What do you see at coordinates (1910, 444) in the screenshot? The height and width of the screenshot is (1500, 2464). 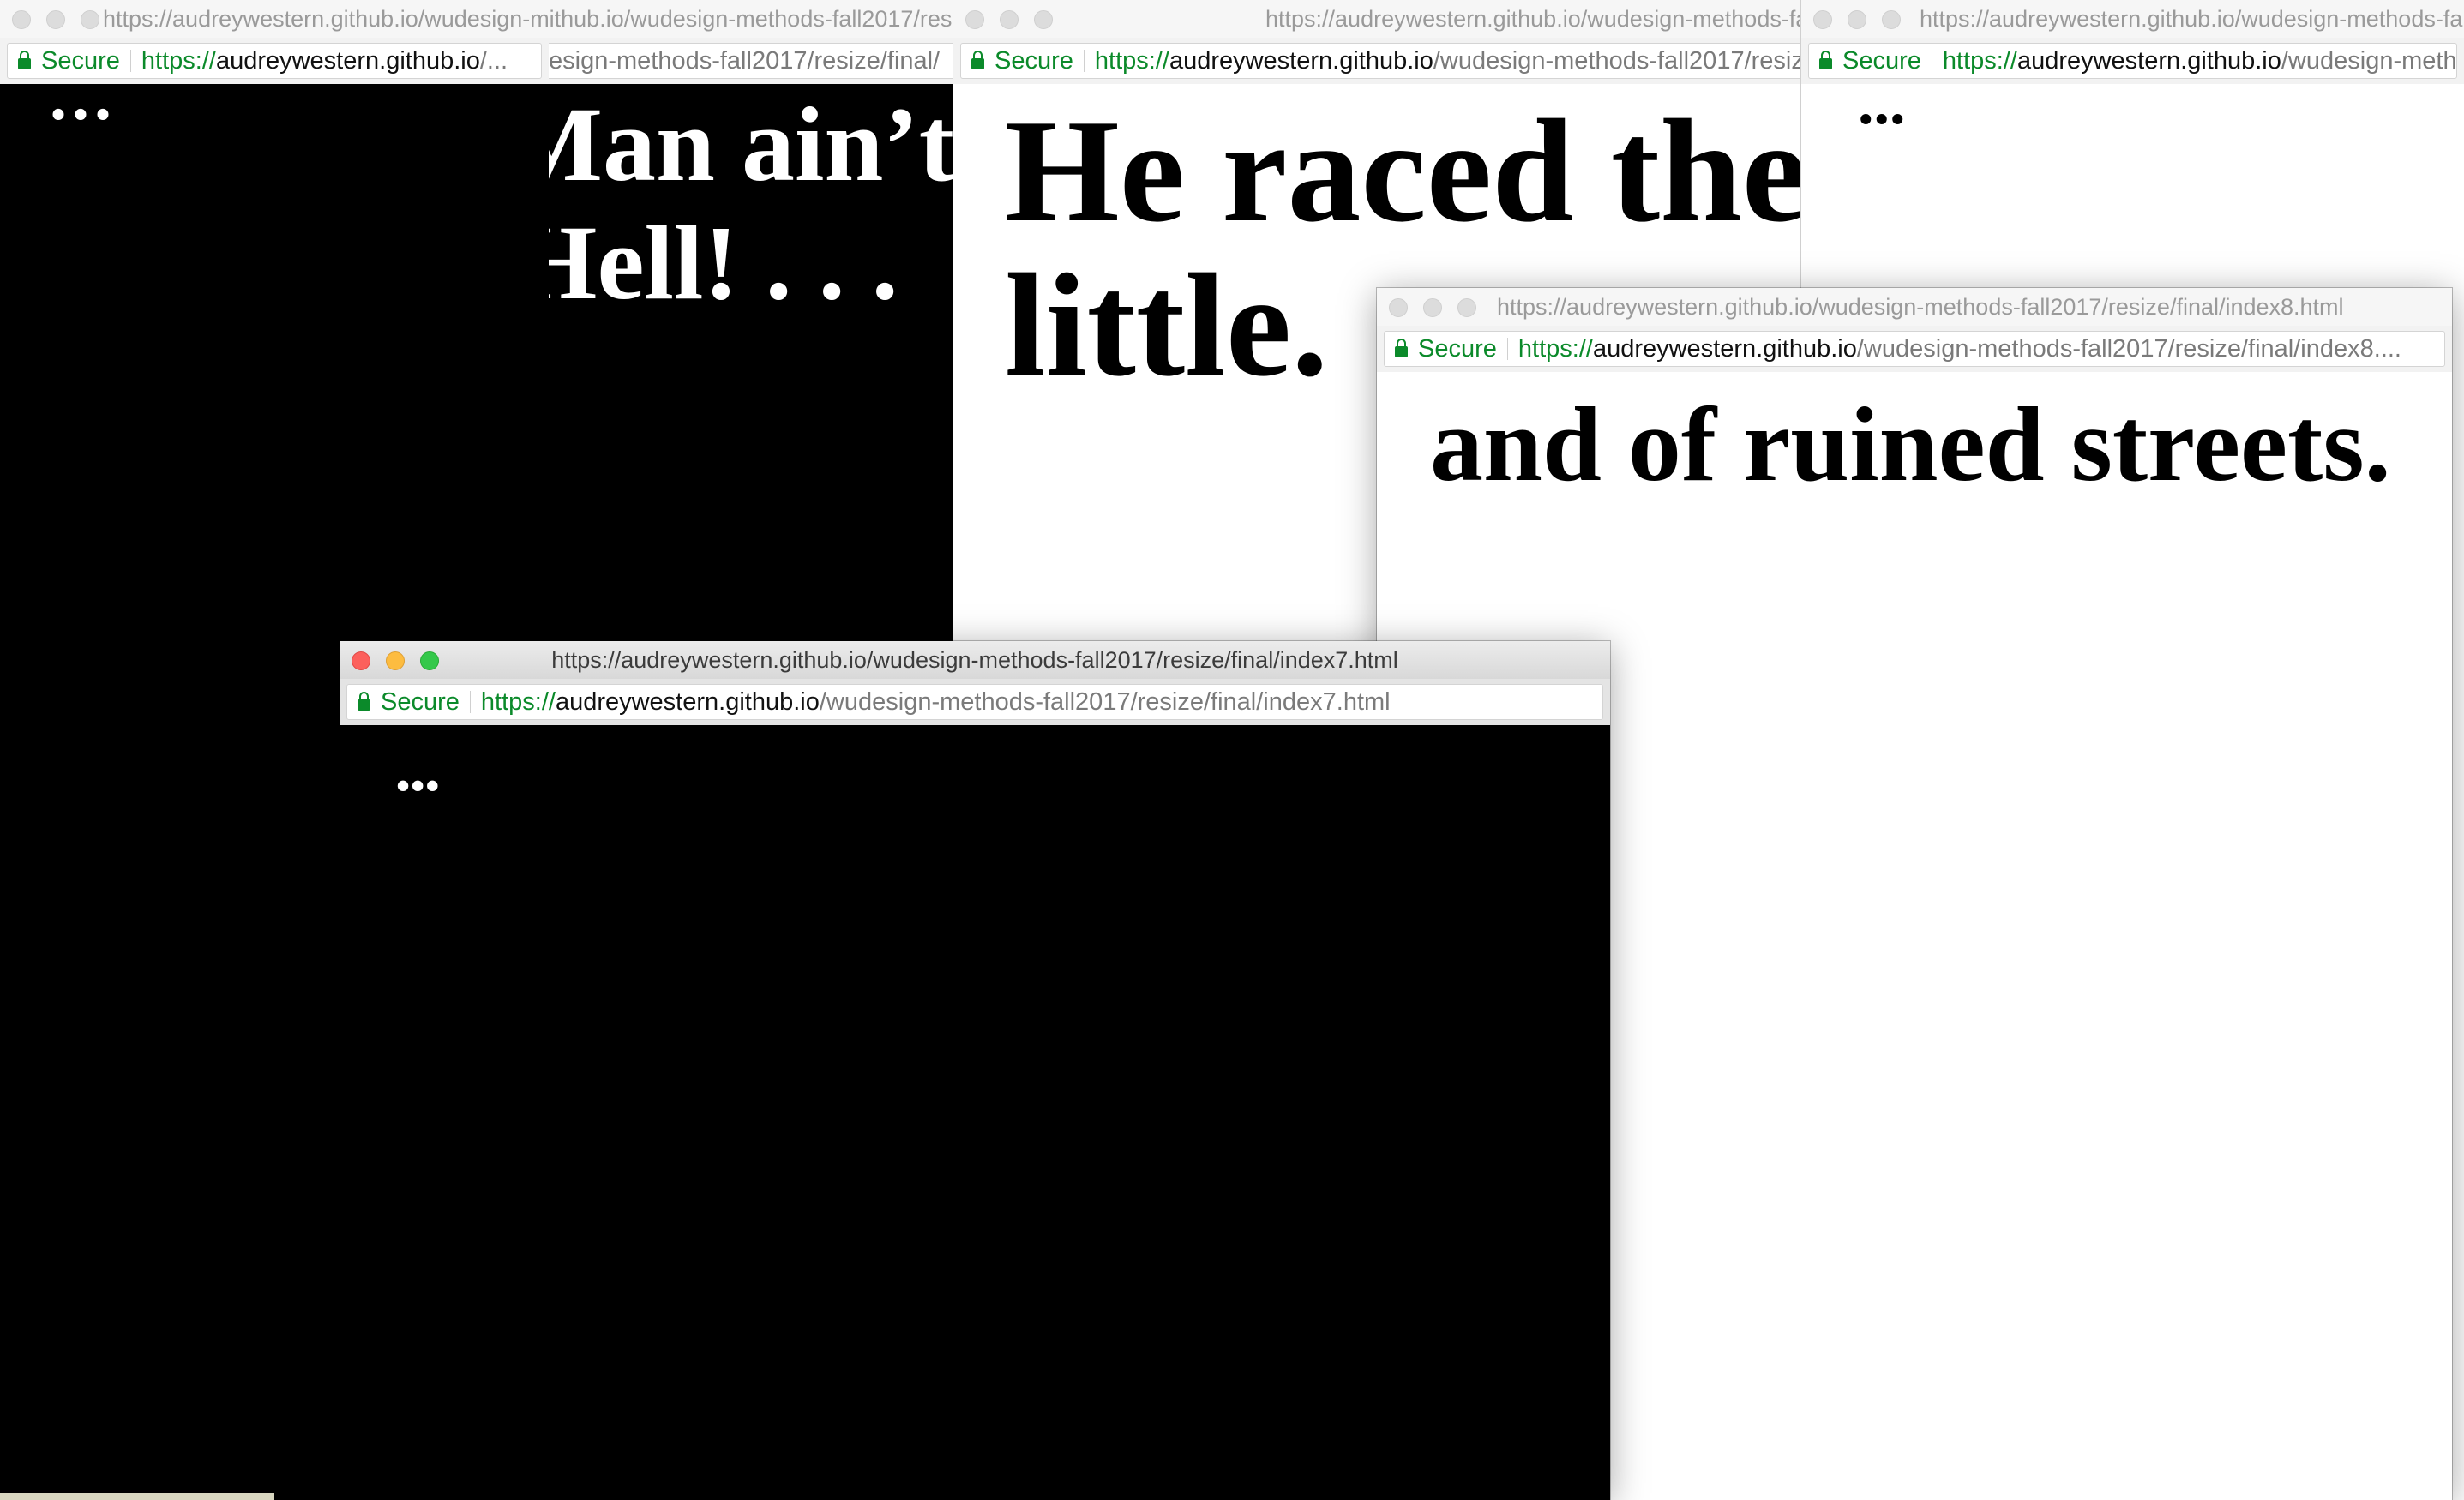 I see `page-text: and of ruined streets.` at bounding box center [1910, 444].